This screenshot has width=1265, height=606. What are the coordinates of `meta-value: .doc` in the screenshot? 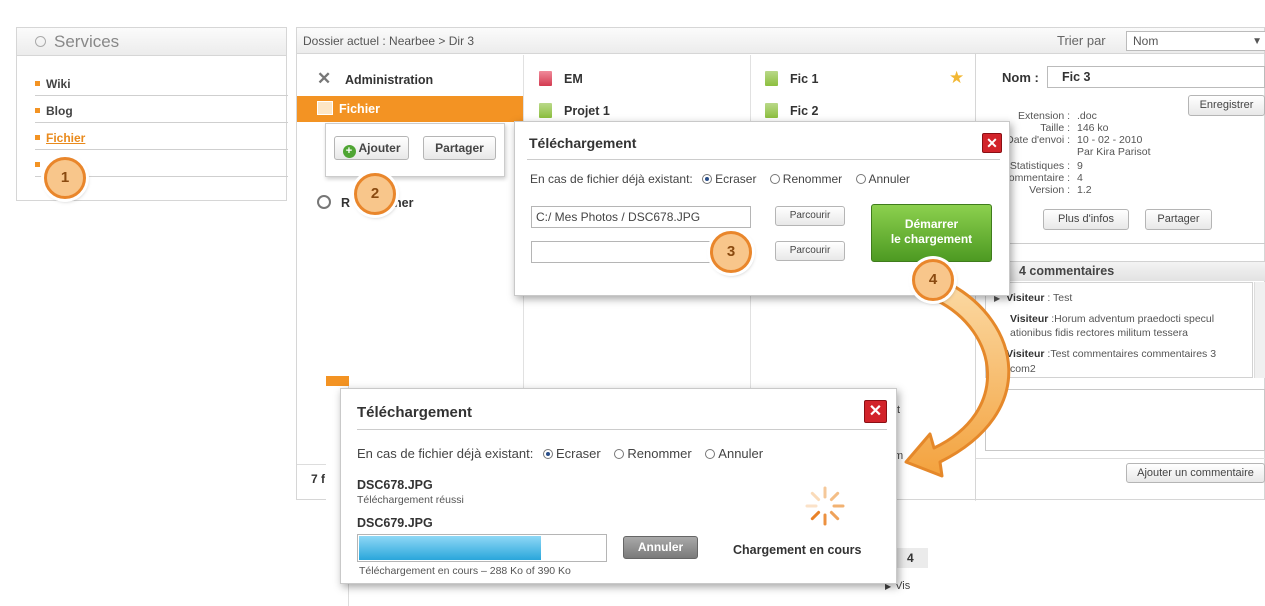 It's located at (1087, 116).